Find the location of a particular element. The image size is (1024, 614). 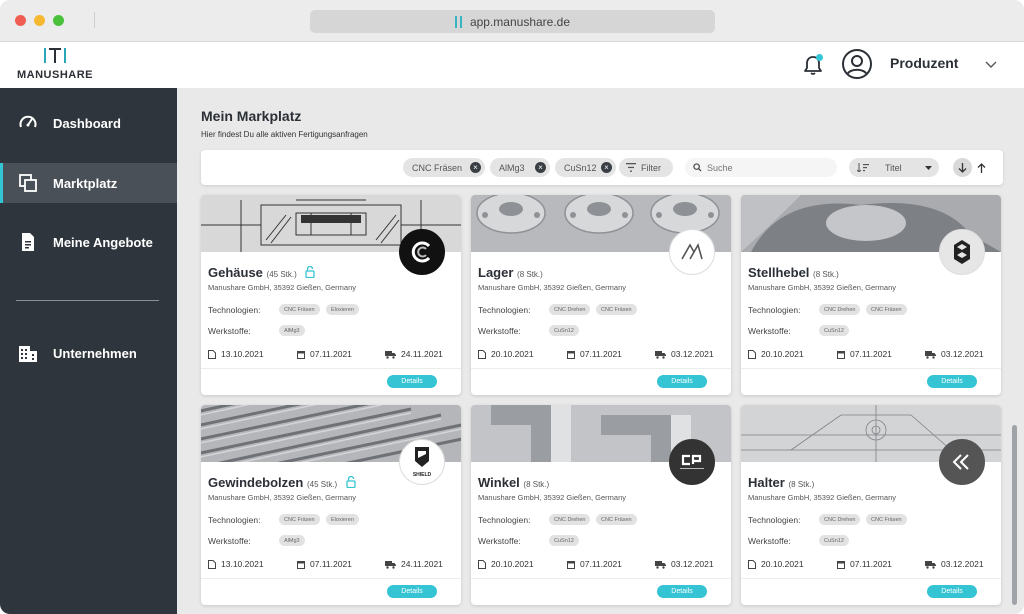

sort-select: Titel is located at coordinates (894, 167).